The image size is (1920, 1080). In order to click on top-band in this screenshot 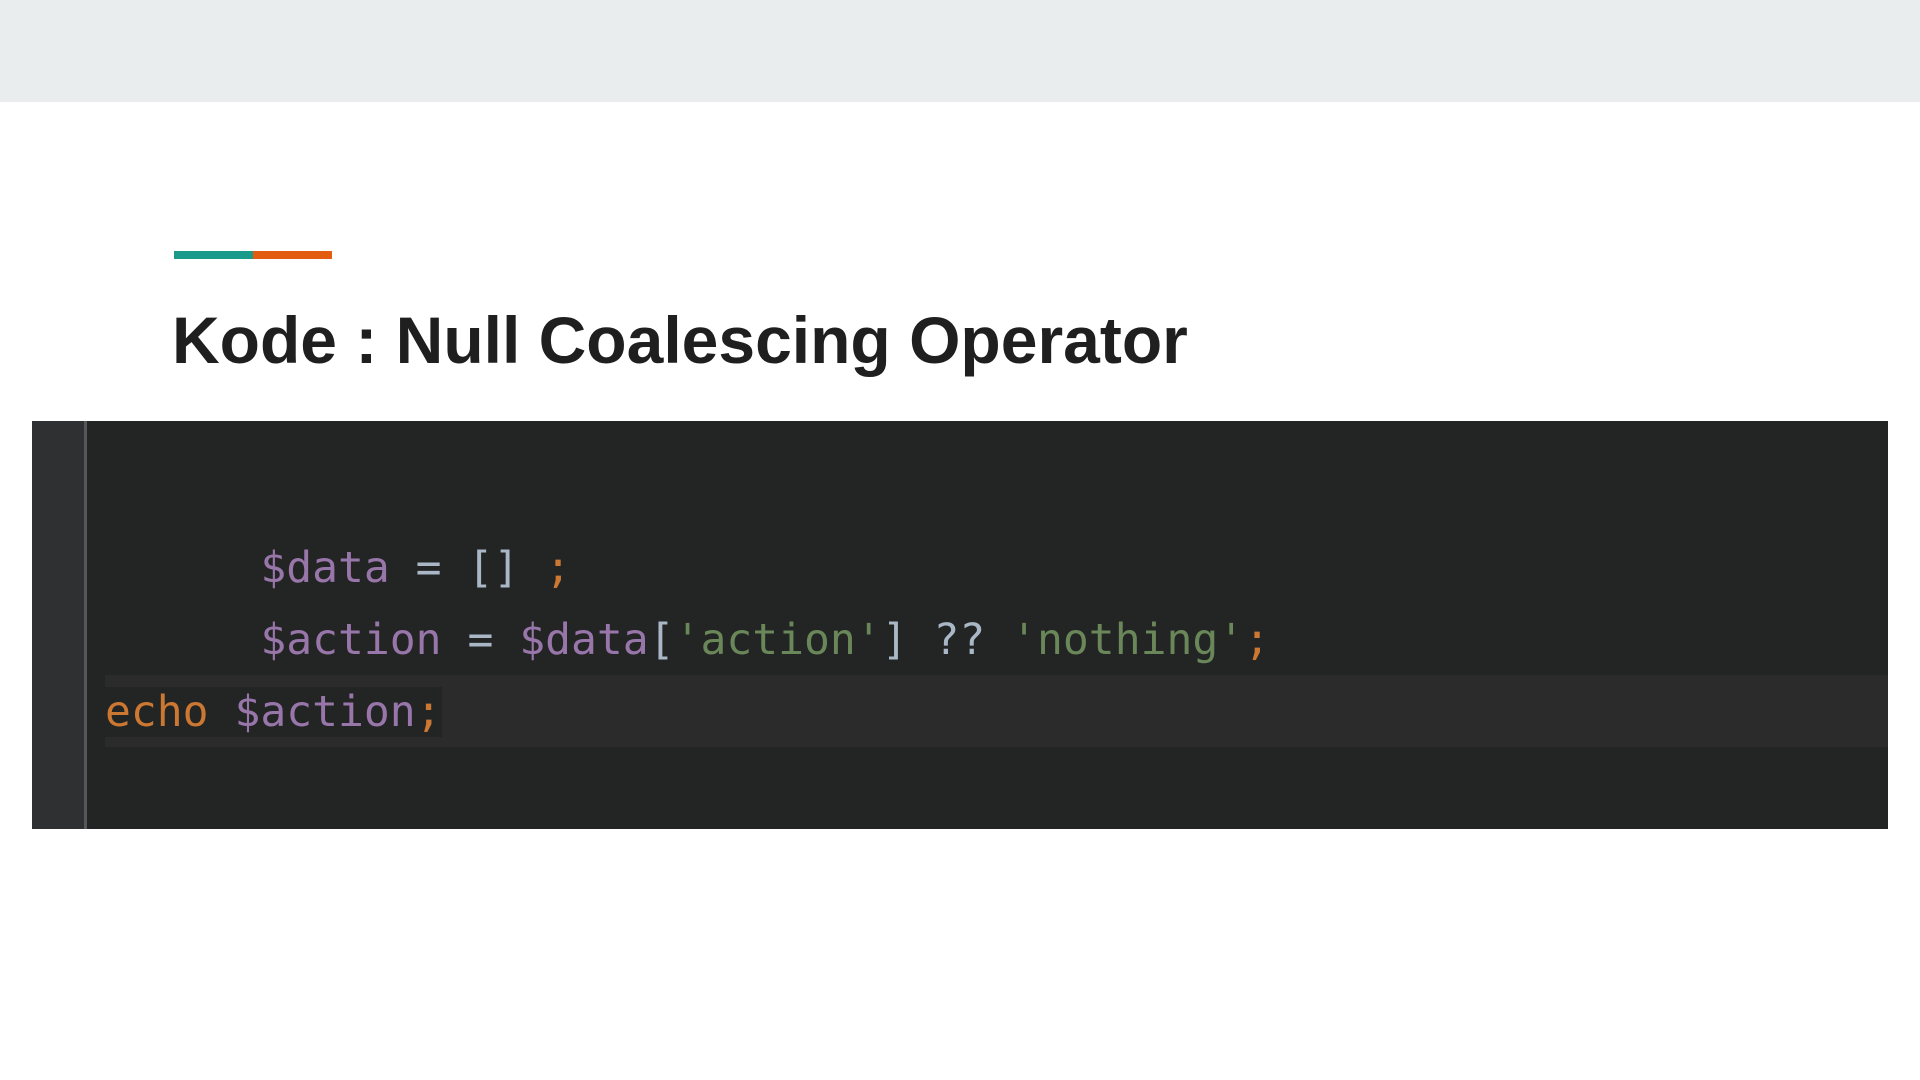, I will do `click(960, 51)`.